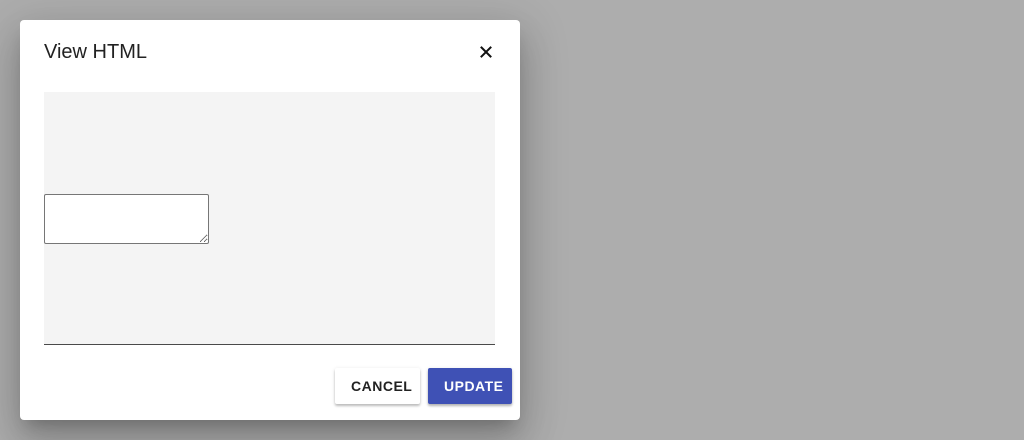  What do you see at coordinates (470, 386) in the screenshot?
I see `update-button: UPDATE` at bounding box center [470, 386].